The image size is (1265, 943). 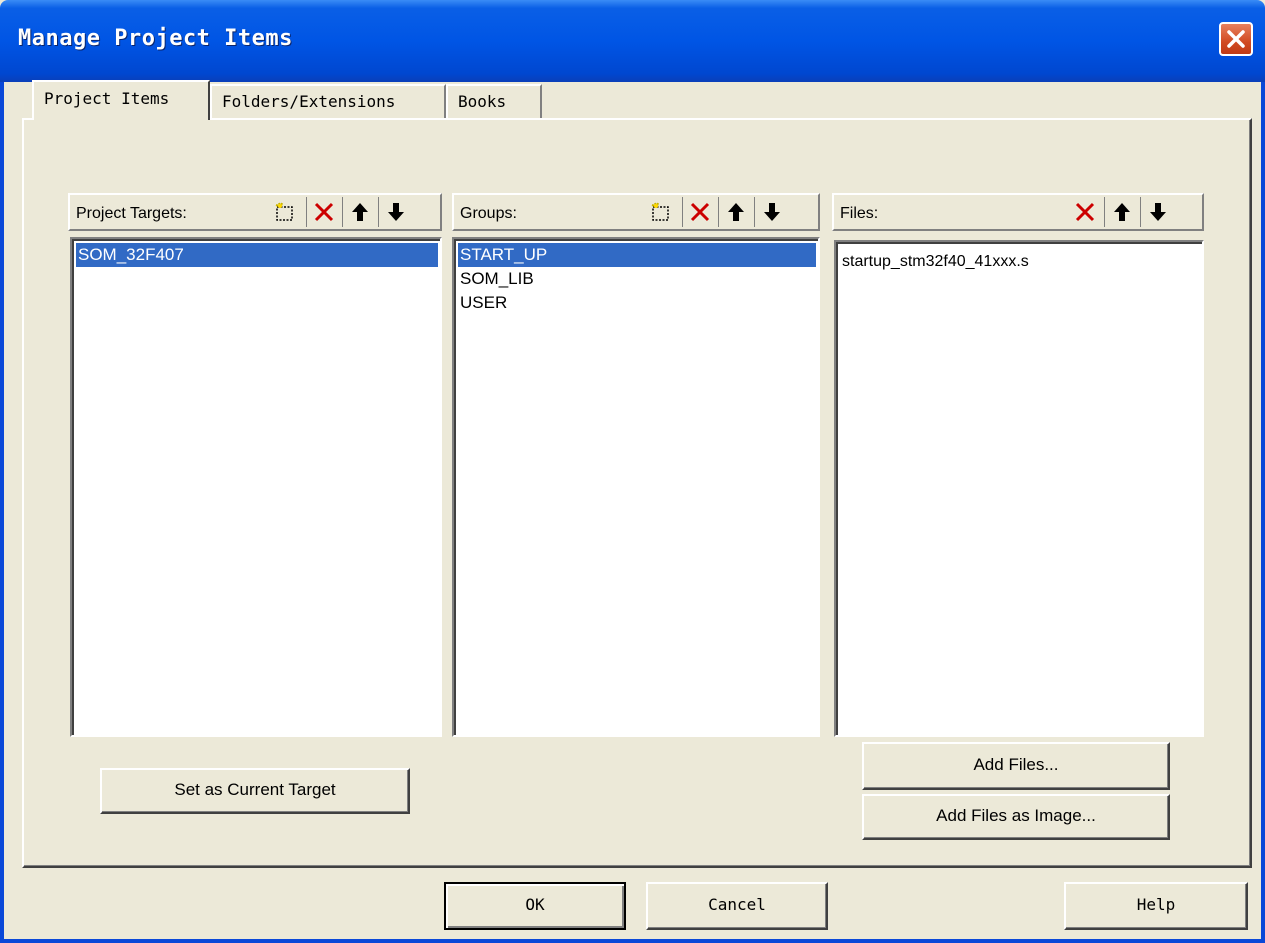 I want to click on set-current-target-button: Set as Current Target, so click(x=255, y=791).